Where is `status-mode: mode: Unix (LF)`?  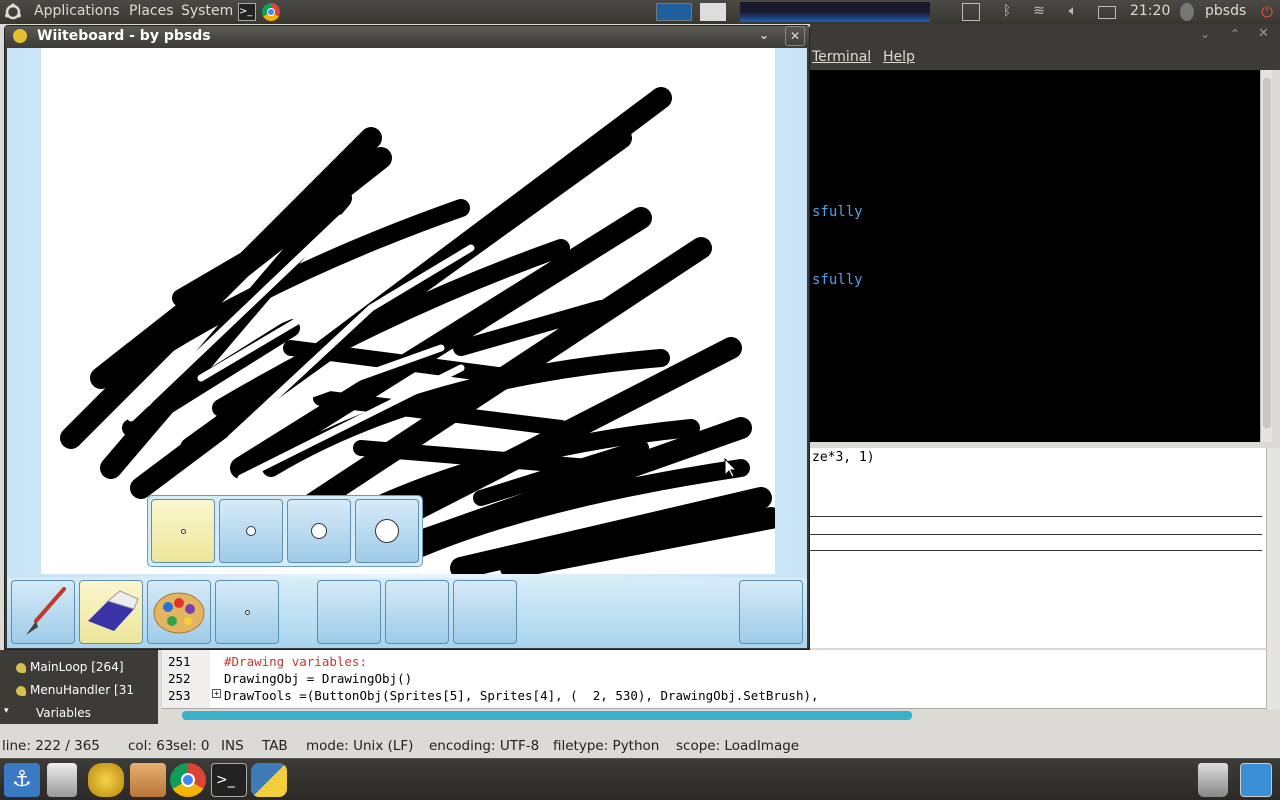
status-mode: mode: Unix (LF) is located at coordinates (360, 746).